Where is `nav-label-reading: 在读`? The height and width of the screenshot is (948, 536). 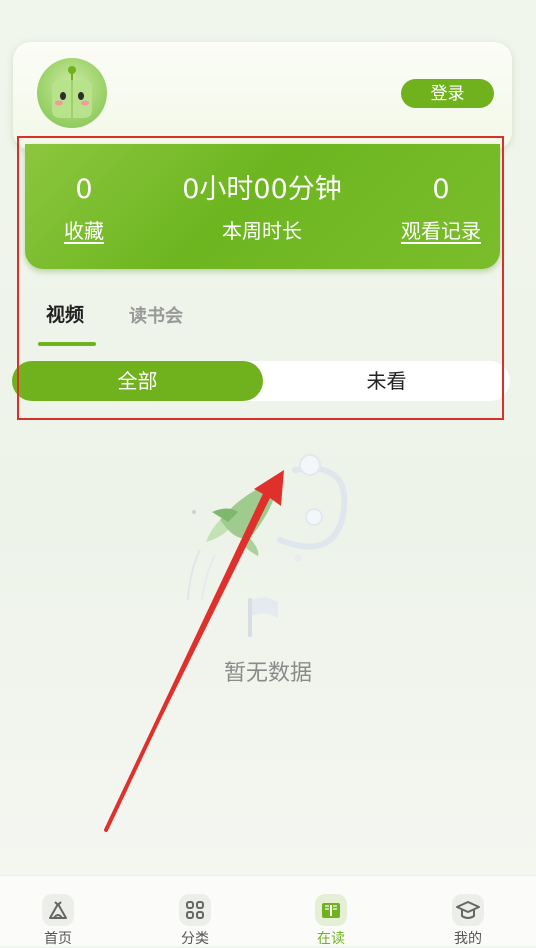 nav-label-reading: 在读 is located at coordinates (331, 939).